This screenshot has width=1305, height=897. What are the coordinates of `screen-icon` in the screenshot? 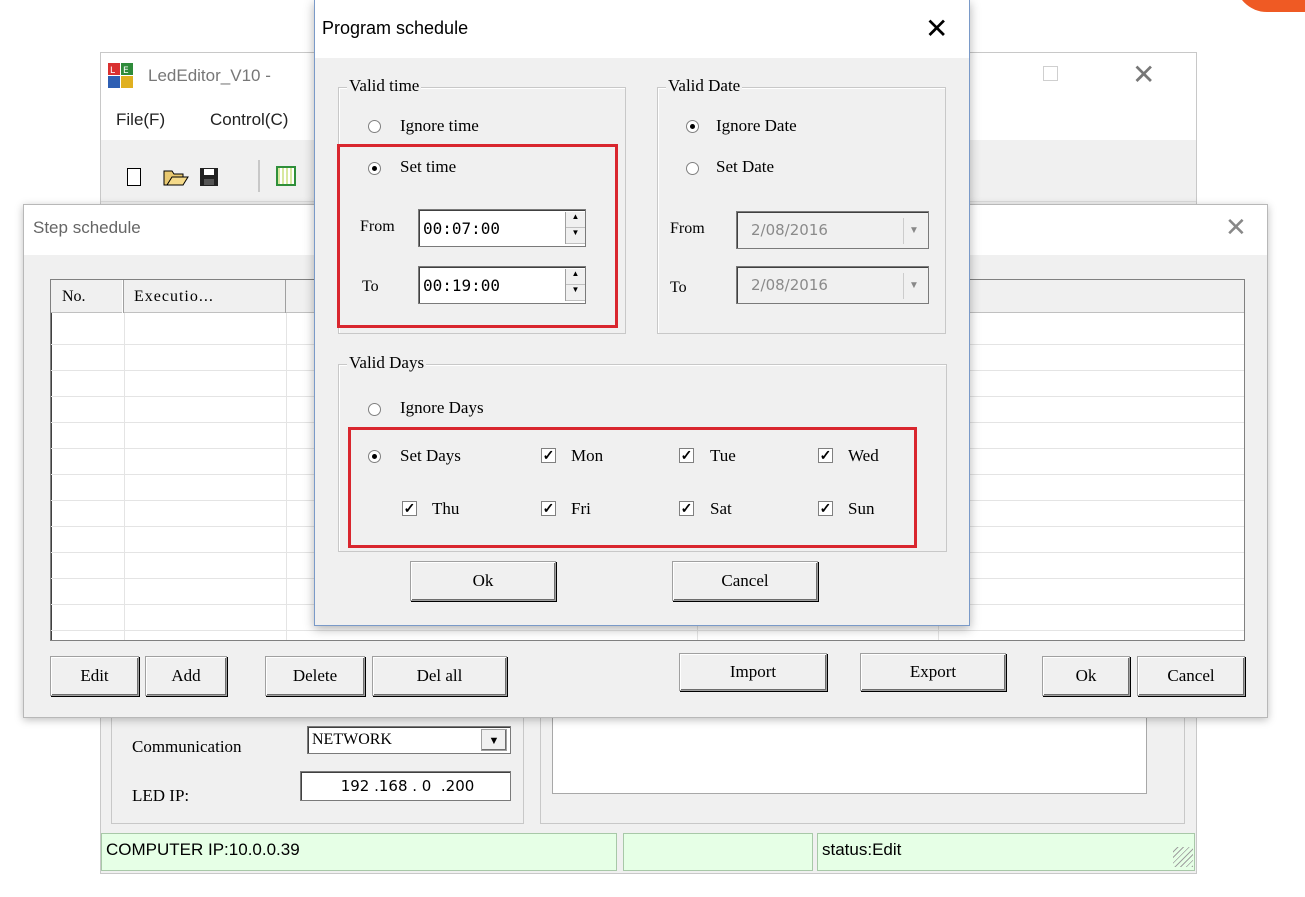 It's located at (286, 176).